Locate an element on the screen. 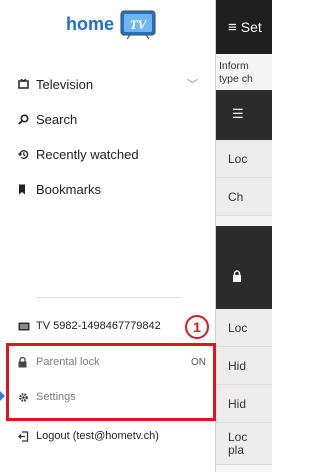 This screenshot has width=320, height=472. nav-item-logout: Logout (test@hometv.ch) is located at coordinates (116, 436).